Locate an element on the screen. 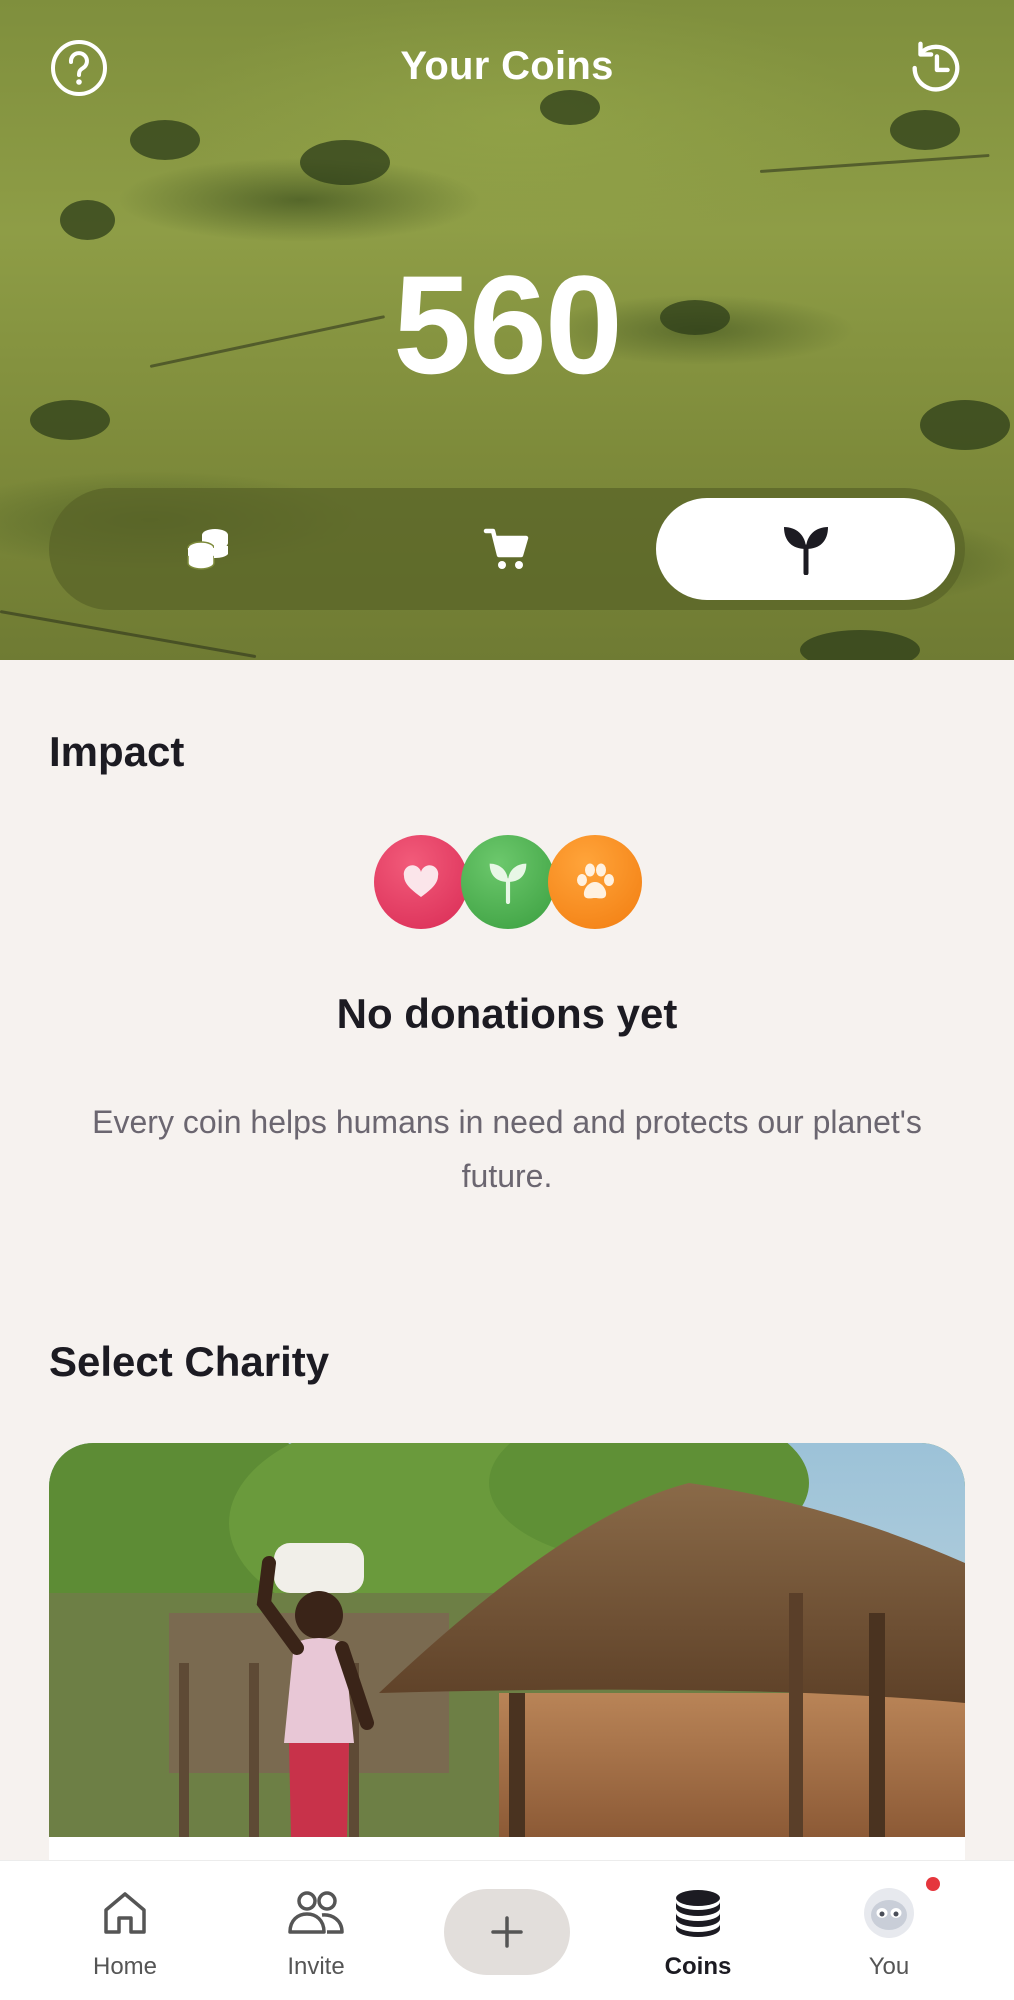 This screenshot has height=2000, width=1014. select-charity-title: Select Charity is located at coordinates (189, 1361).